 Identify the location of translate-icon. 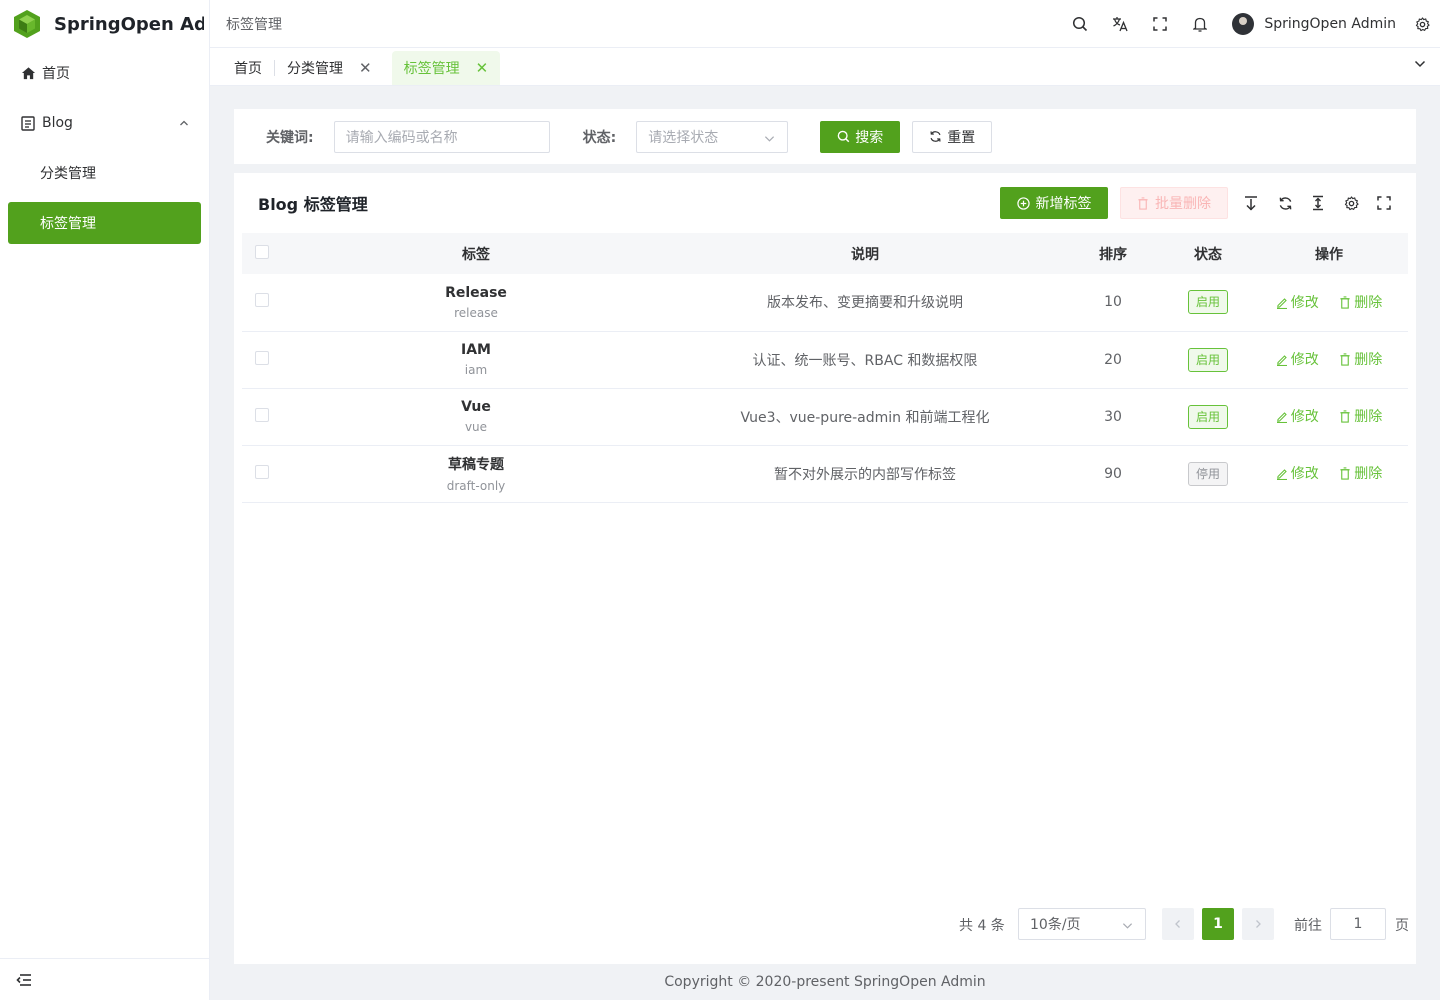
(1120, 24).